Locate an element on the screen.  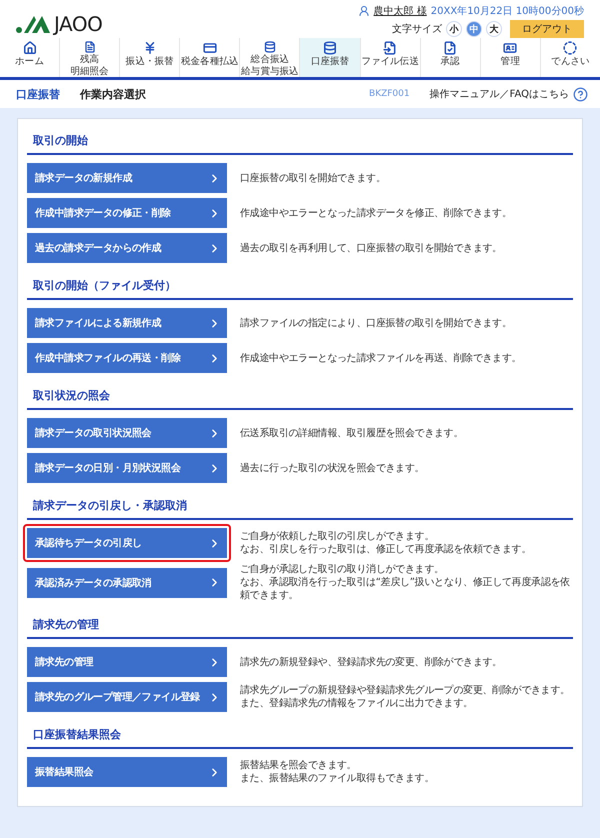
section-heading: 請求データの引戻し・承認取消 is located at coordinates (300, 504).